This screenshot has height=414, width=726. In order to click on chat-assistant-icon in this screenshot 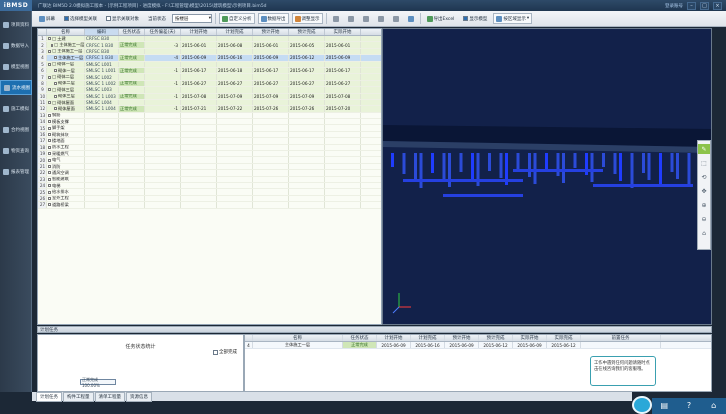, I will do `click(642, 405)`.